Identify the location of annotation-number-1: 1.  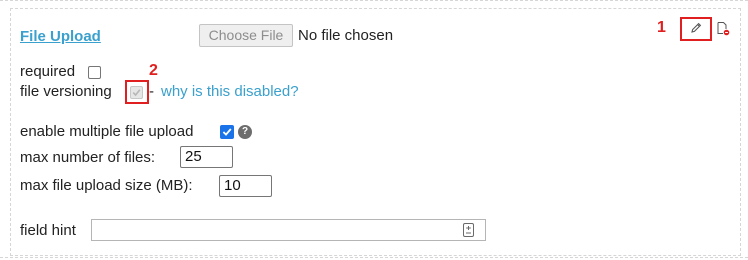
(661, 27).